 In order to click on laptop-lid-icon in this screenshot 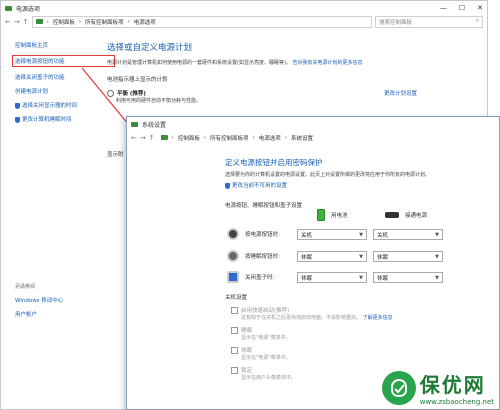, I will do `click(233, 277)`.